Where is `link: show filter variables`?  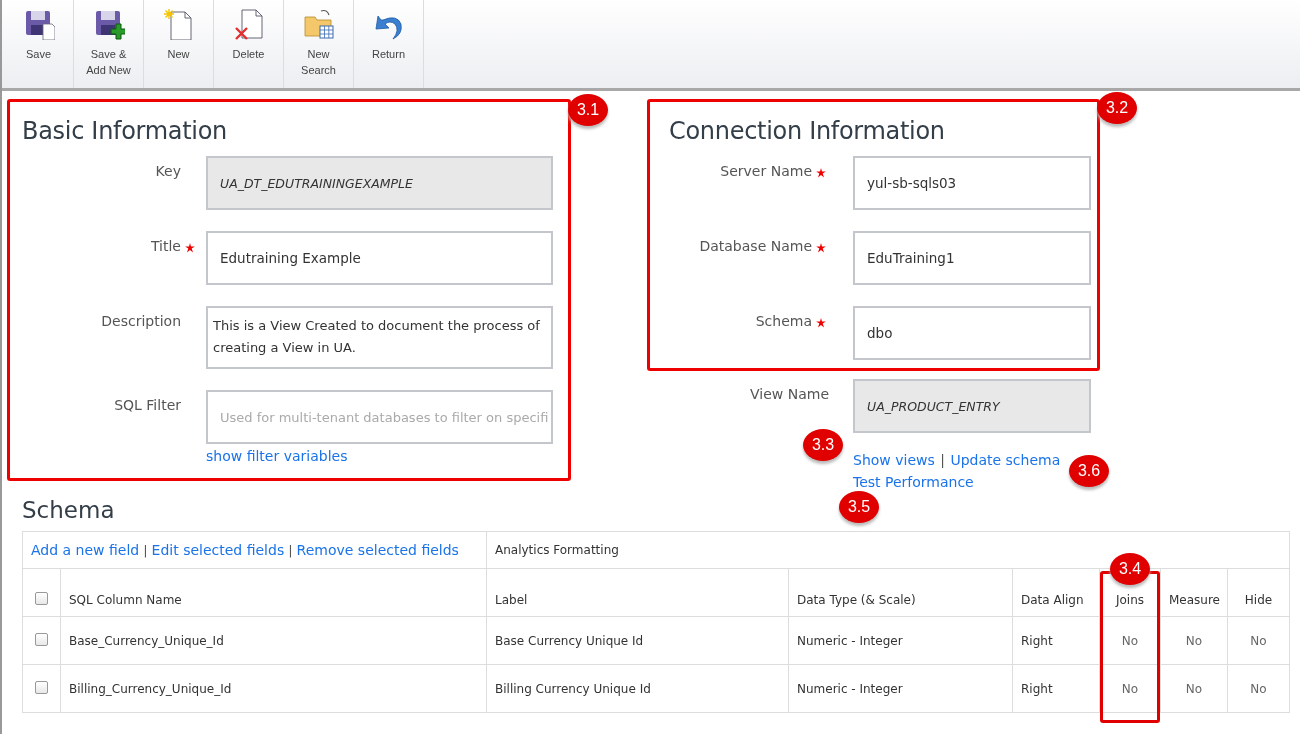 link: show filter variables is located at coordinates (277, 456).